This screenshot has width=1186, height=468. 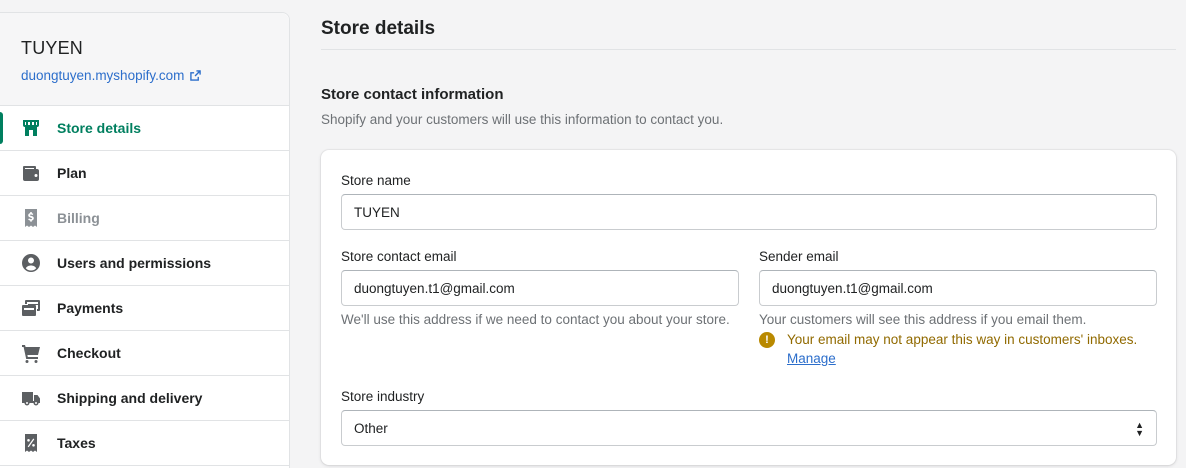 I want to click on sidebar-item-taxes: Taxes, so click(x=144, y=443).